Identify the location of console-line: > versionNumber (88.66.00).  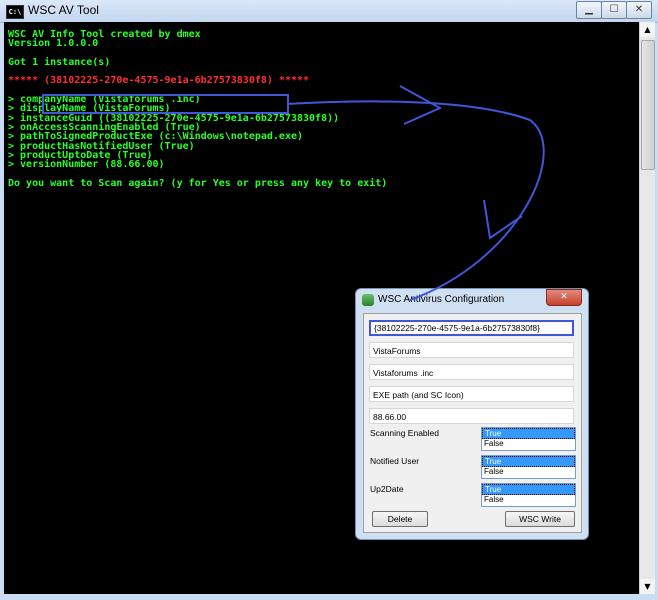
(86, 165).